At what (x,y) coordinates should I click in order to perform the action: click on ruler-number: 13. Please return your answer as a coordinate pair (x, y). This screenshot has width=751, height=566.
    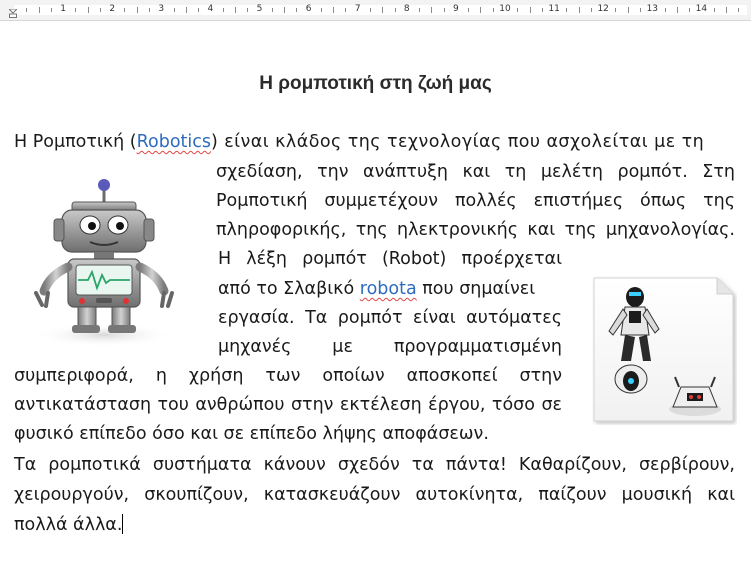
    Looking at the image, I should click on (652, 9).